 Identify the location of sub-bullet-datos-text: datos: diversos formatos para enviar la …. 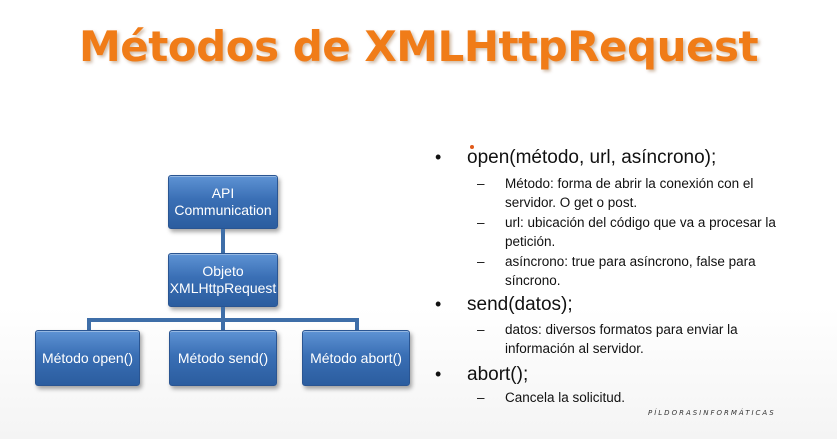
(621, 339).